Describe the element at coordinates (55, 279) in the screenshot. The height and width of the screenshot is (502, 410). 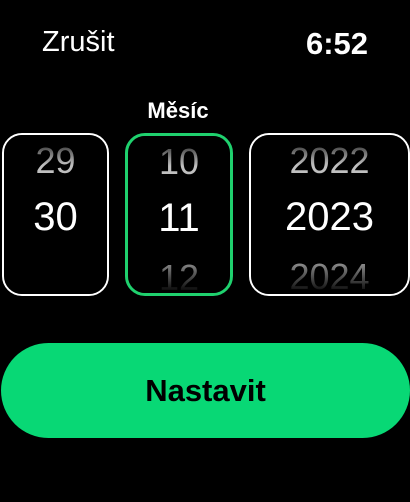
I see `picker-fade-bottom` at that location.